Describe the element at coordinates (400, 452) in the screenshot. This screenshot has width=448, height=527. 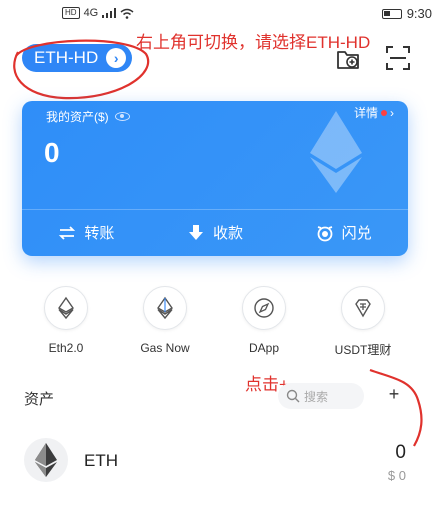
I see `asset-amount: 0` at that location.